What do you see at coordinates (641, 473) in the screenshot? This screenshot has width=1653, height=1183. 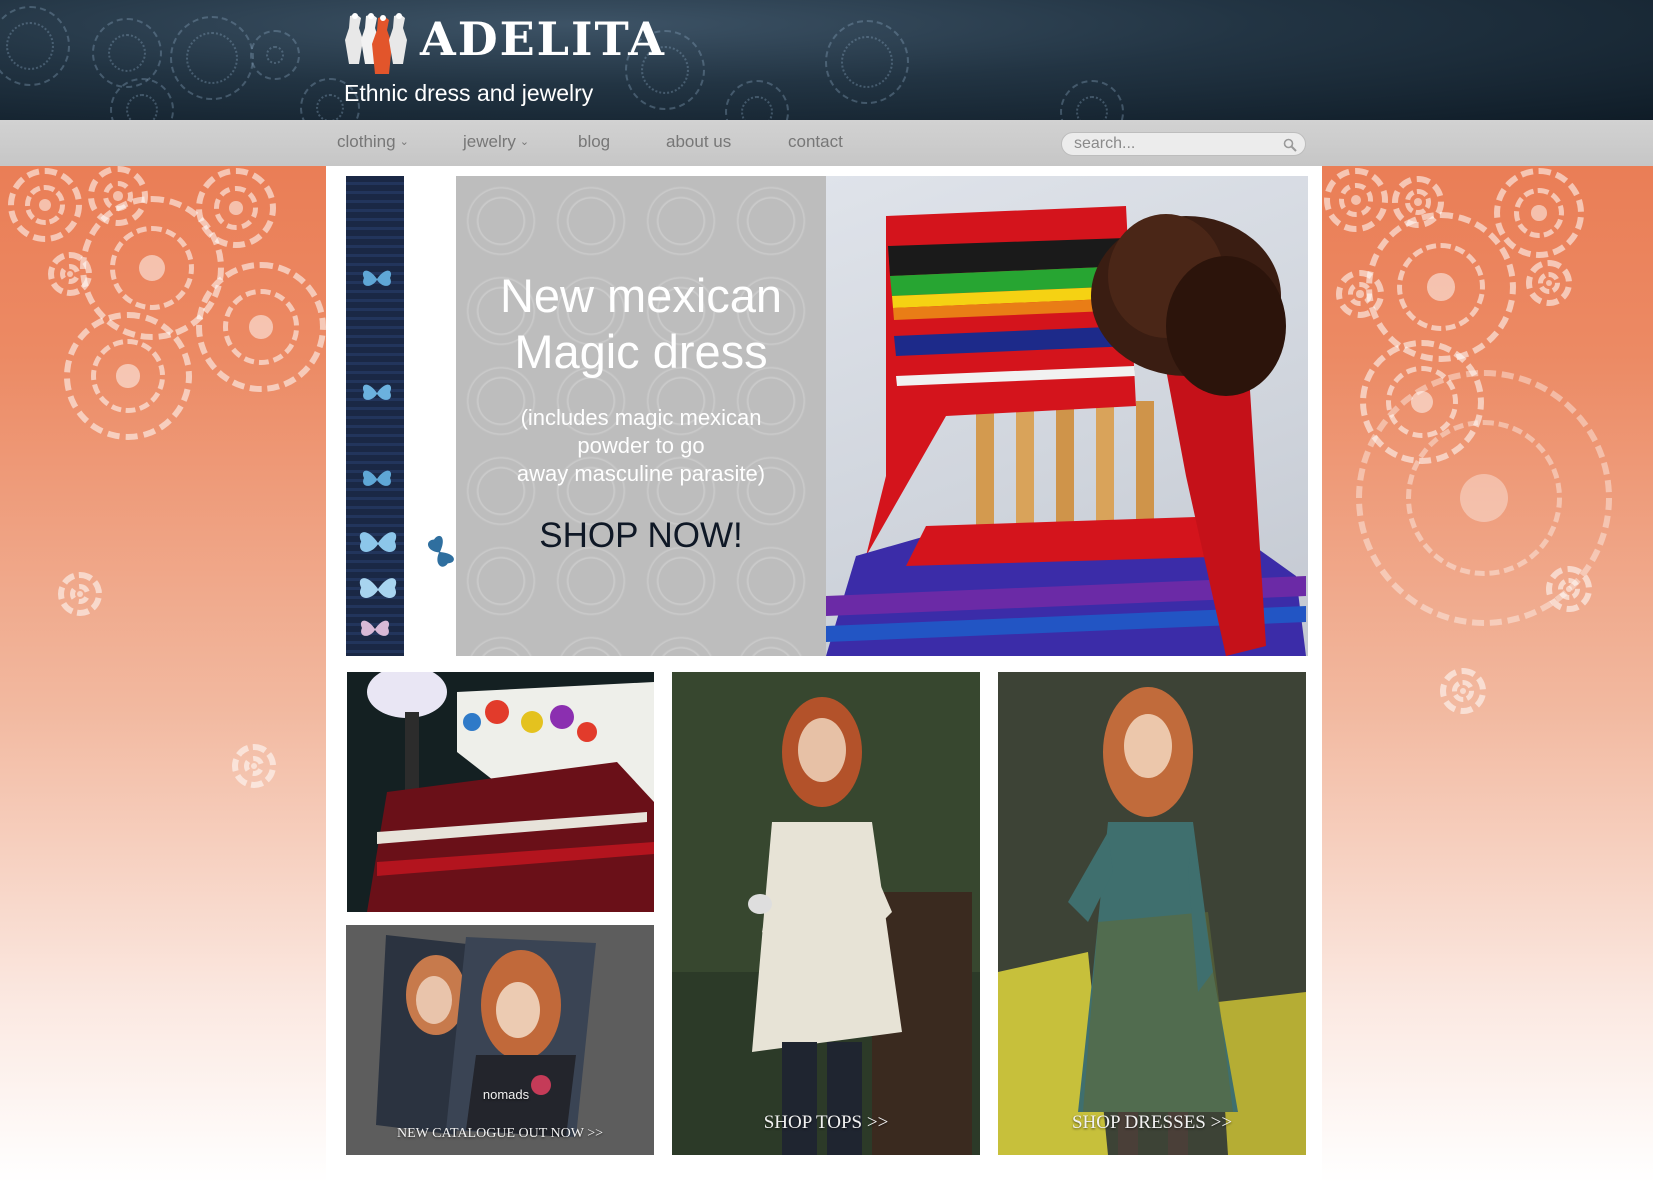 I see `hero-subtitle-line: away masculine parasite)` at bounding box center [641, 473].